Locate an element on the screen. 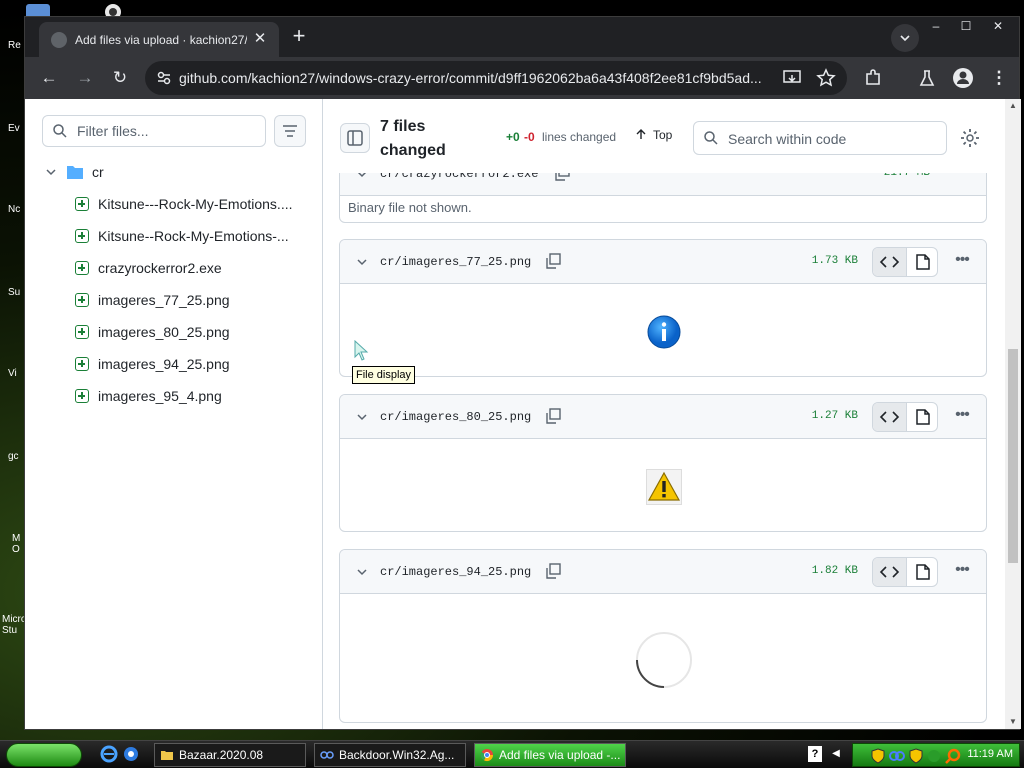 This screenshot has width=1024, height=768. antivirus-icon is located at coordinates (934, 756).